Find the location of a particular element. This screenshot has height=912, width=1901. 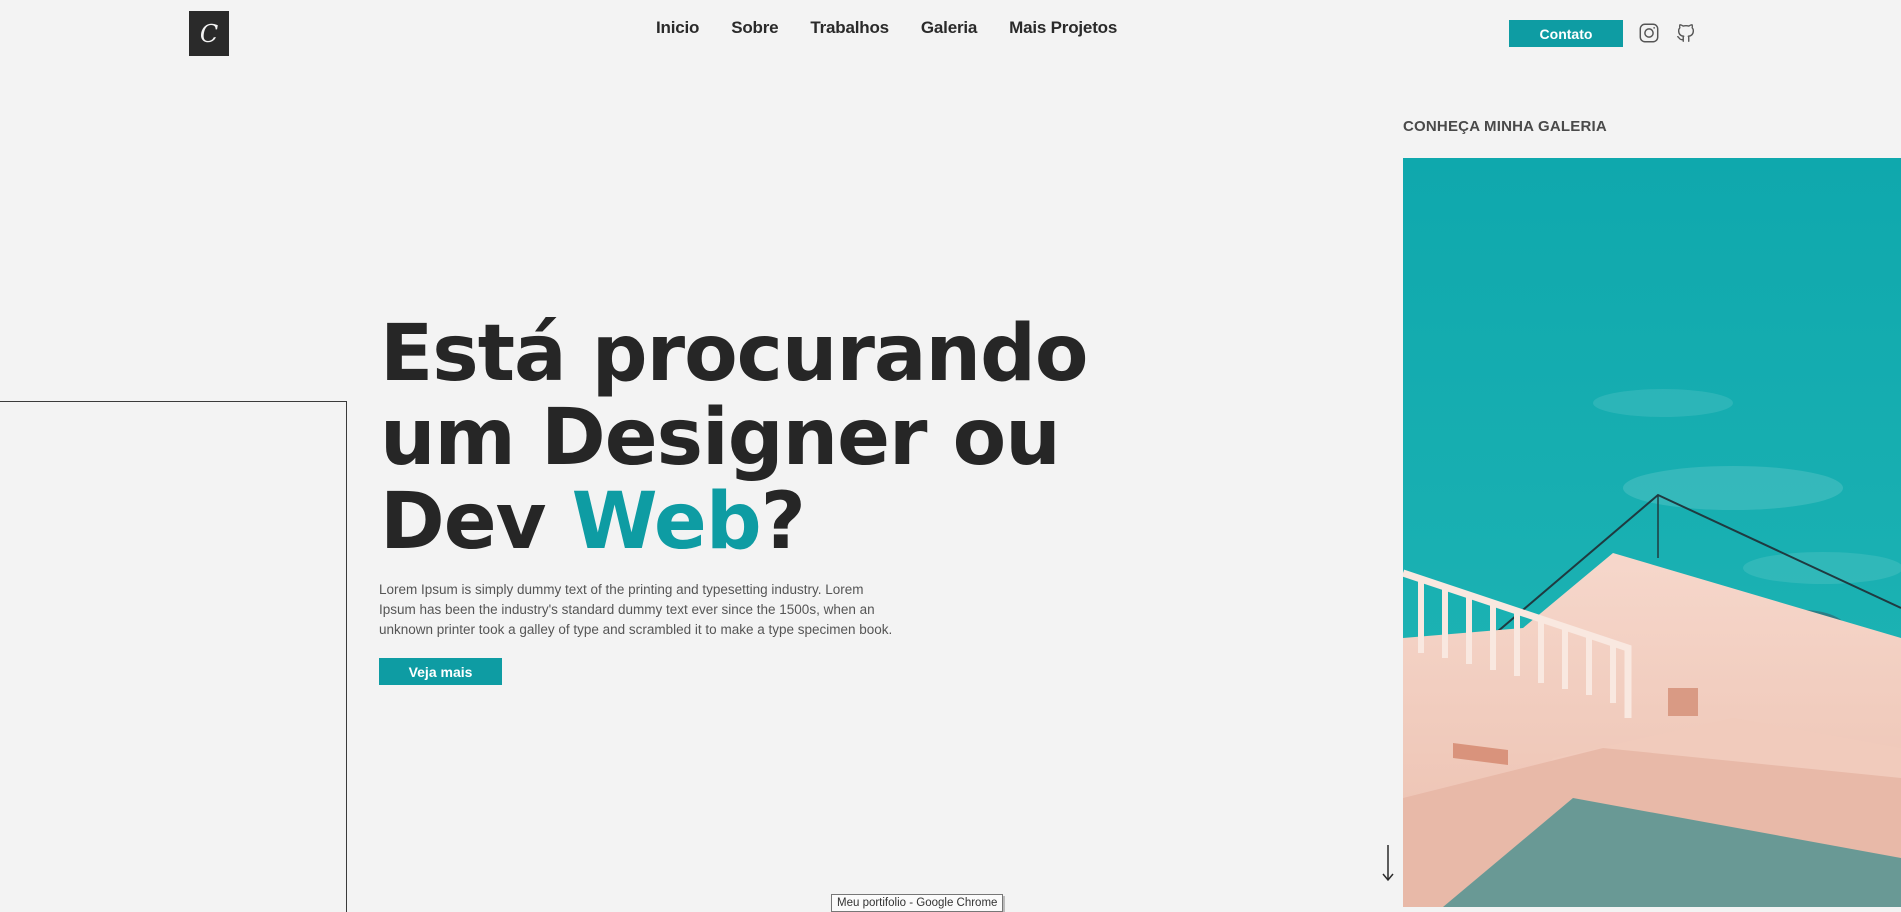

instagram-icon is located at coordinates (1649, 33).